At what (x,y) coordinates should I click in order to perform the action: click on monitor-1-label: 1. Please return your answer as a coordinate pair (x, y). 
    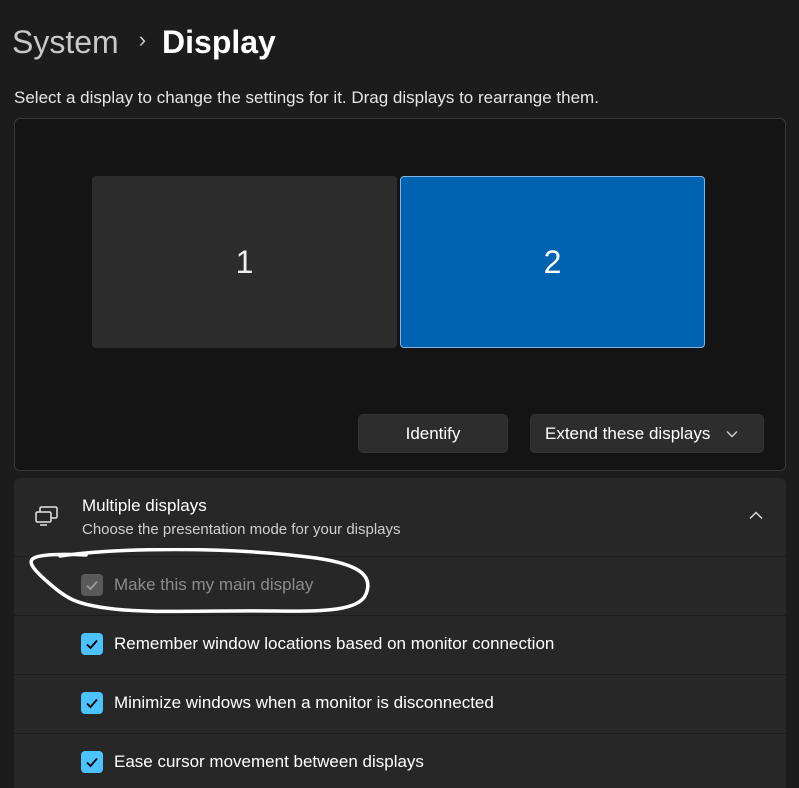
    Looking at the image, I should click on (244, 261).